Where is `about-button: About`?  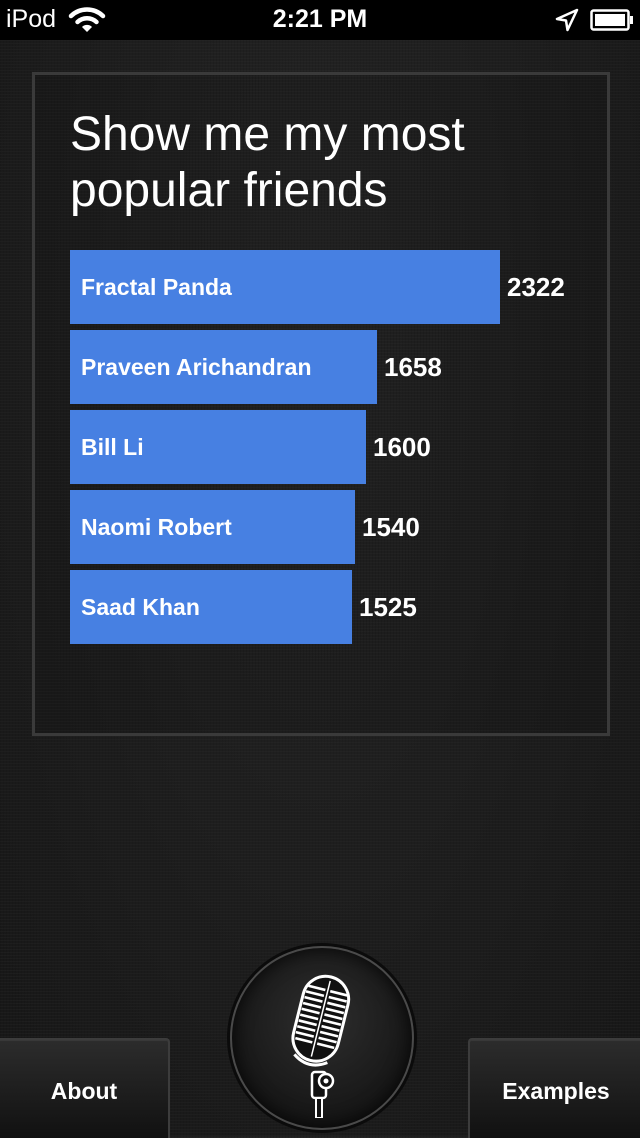
about-button: About is located at coordinates (85, 1088).